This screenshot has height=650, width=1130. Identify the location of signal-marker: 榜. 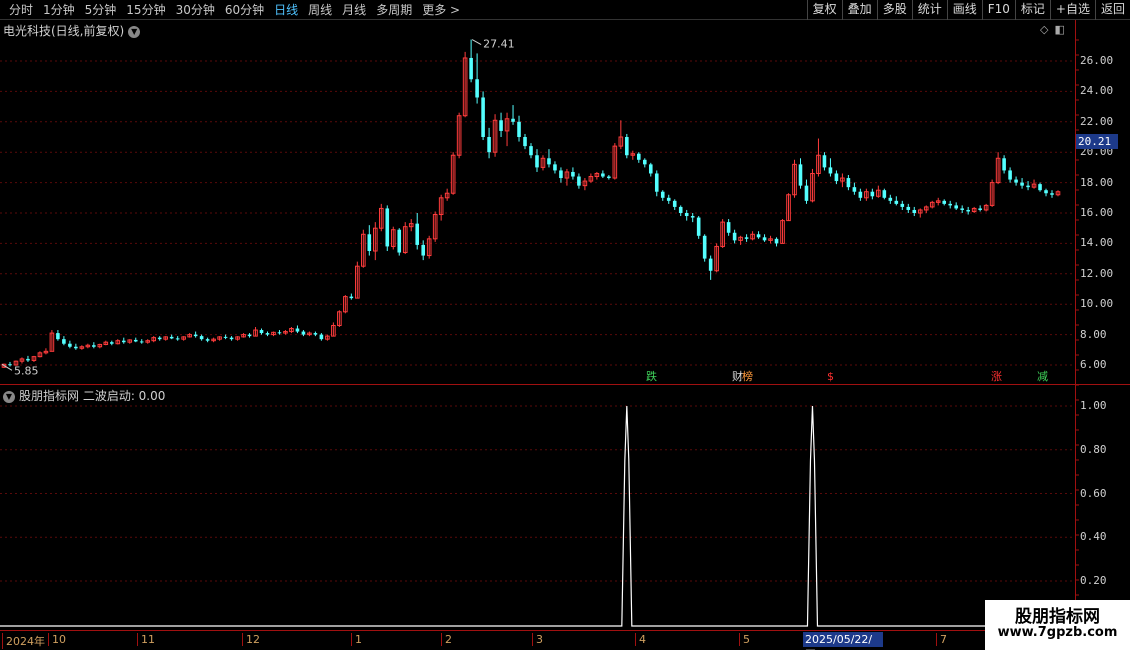
(747, 376).